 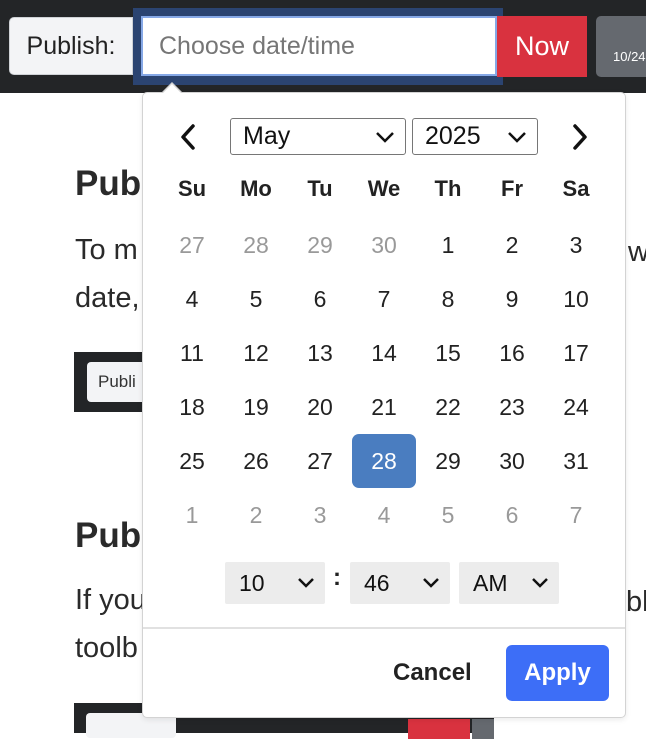 What do you see at coordinates (483, 729) in the screenshot?
I see `mini-chip` at bounding box center [483, 729].